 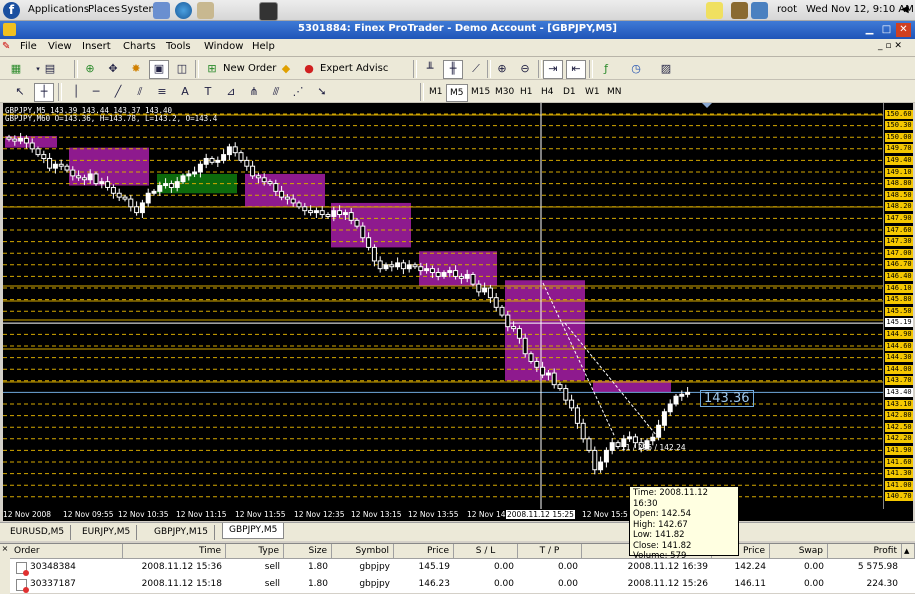 I want to click on timeframe-h1: H1, so click(x=526, y=92).